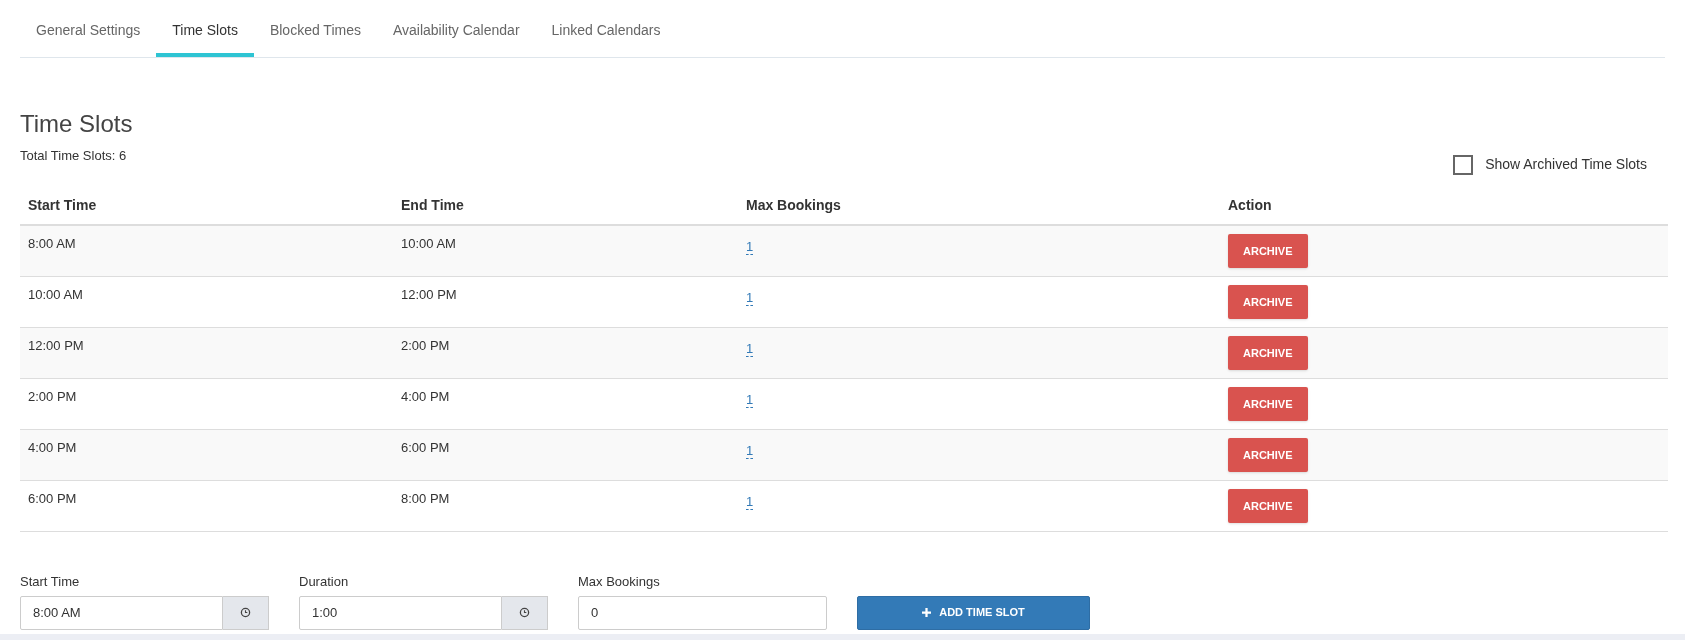 This screenshot has width=1685, height=640. What do you see at coordinates (324, 582) in the screenshot?
I see `field-label: Duration` at bounding box center [324, 582].